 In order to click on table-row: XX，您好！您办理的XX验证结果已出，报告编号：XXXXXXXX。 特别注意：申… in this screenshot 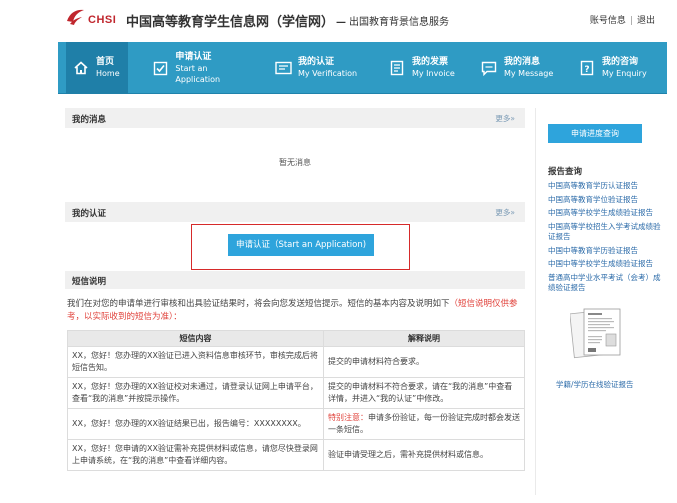, I will do `click(296, 424)`.